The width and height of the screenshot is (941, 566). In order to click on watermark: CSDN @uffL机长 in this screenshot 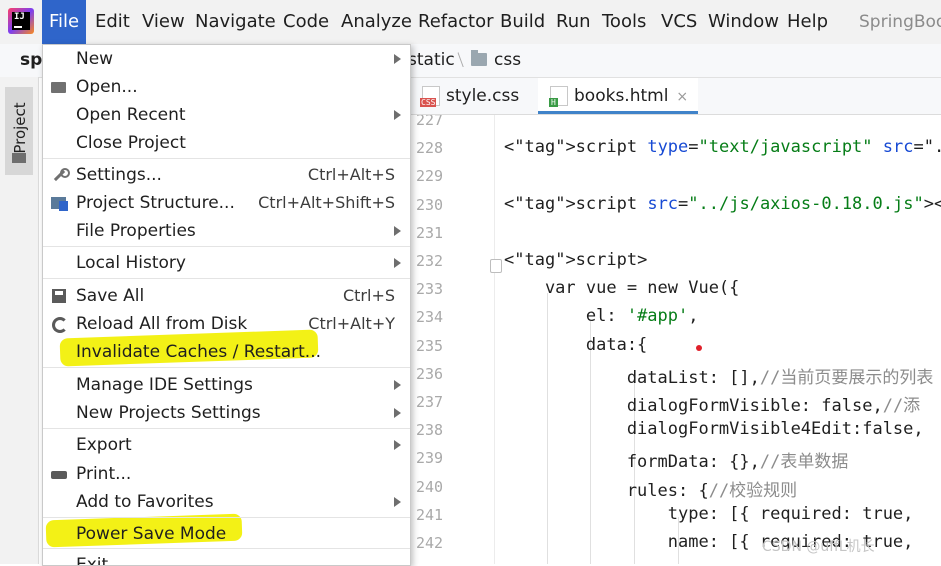, I will do `click(818, 547)`.